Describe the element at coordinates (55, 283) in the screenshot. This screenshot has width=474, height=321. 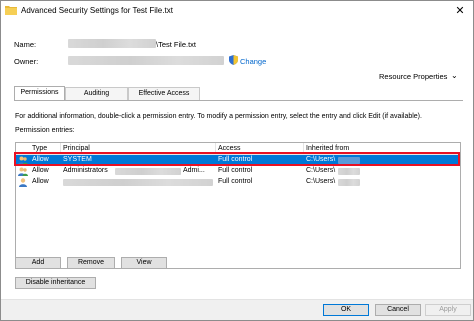
I see `disable-inheritance-button: Disable inheritance` at that location.